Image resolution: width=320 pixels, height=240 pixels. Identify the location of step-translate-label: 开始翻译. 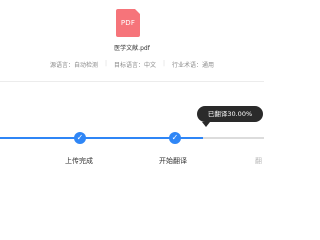
(173, 161).